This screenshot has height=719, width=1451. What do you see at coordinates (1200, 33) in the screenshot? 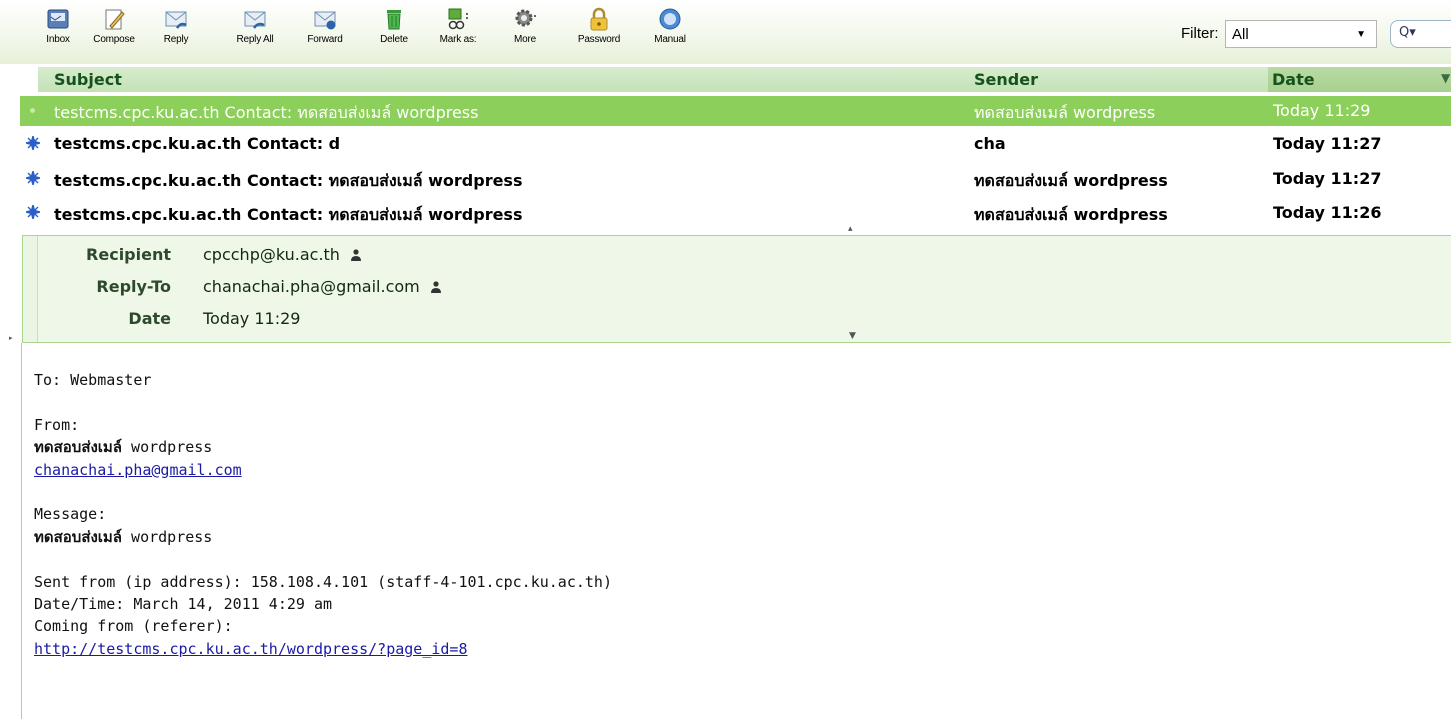
I see `filter-label: Filter:` at bounding box center [1200, 33].